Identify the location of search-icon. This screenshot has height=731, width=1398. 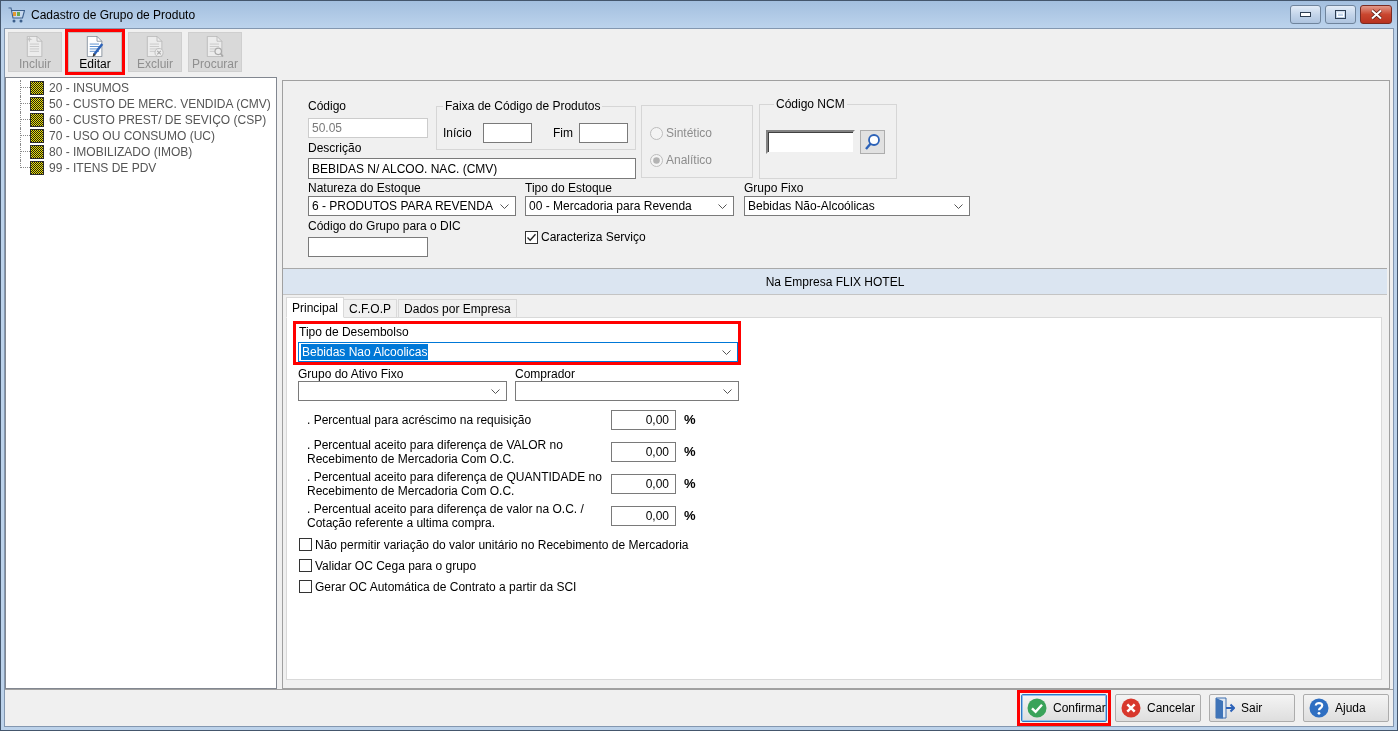
(872, 142).